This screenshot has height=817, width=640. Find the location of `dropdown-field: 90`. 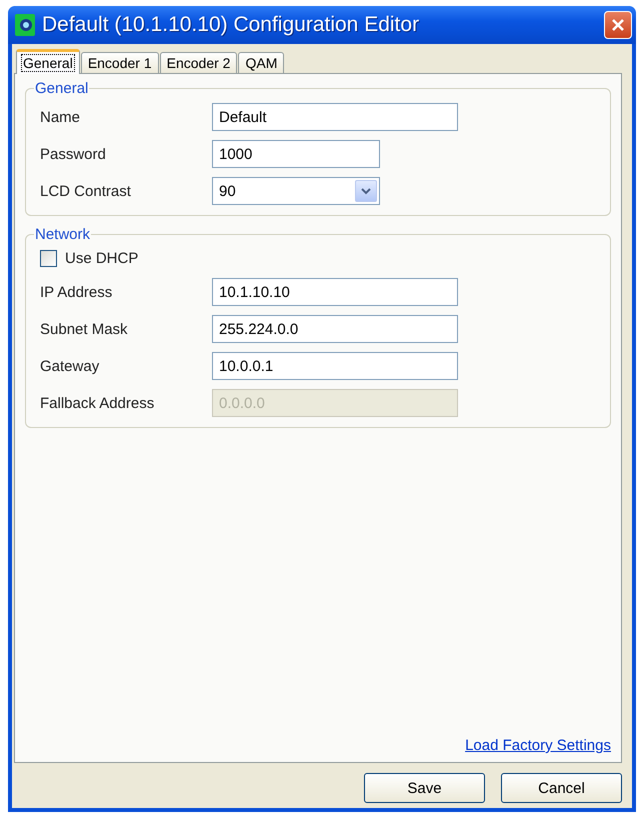

dropdown-field: 90 is located at coordinates (296, 191).